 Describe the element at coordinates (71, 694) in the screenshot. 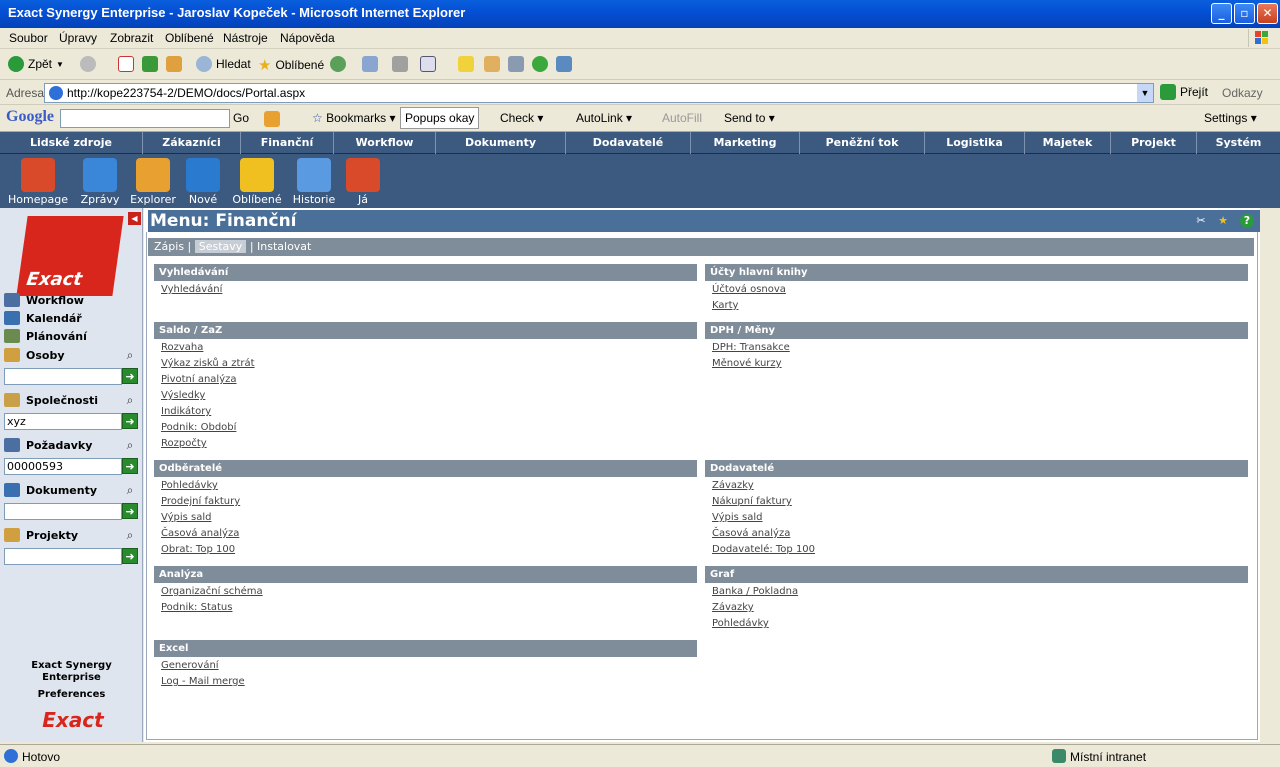

I see `preferences-link: Preferences` at that location.